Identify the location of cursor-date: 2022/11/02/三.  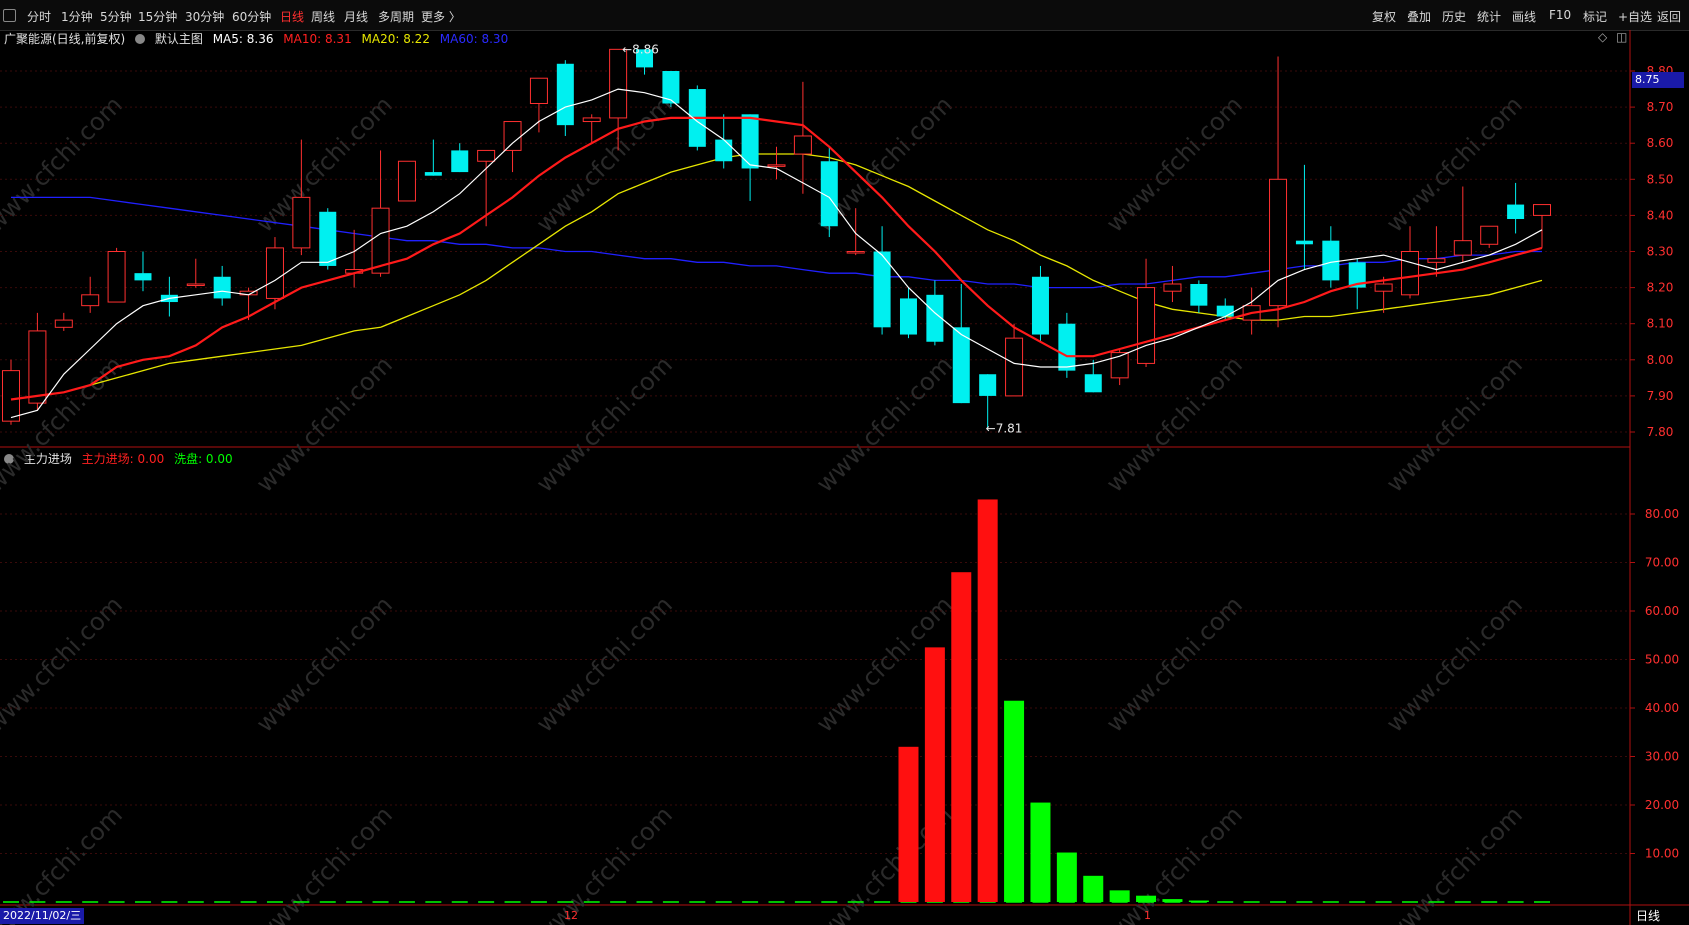
(42, 916).